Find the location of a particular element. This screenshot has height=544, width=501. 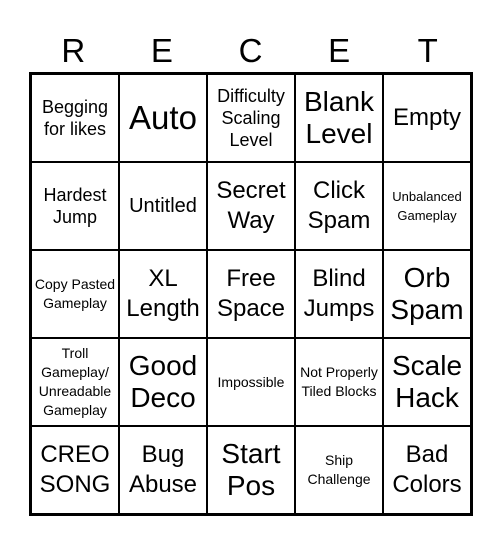

bingo-cell: Troll Gameplay/ Unreadable Gameplay is located at coordinates (75, 382).